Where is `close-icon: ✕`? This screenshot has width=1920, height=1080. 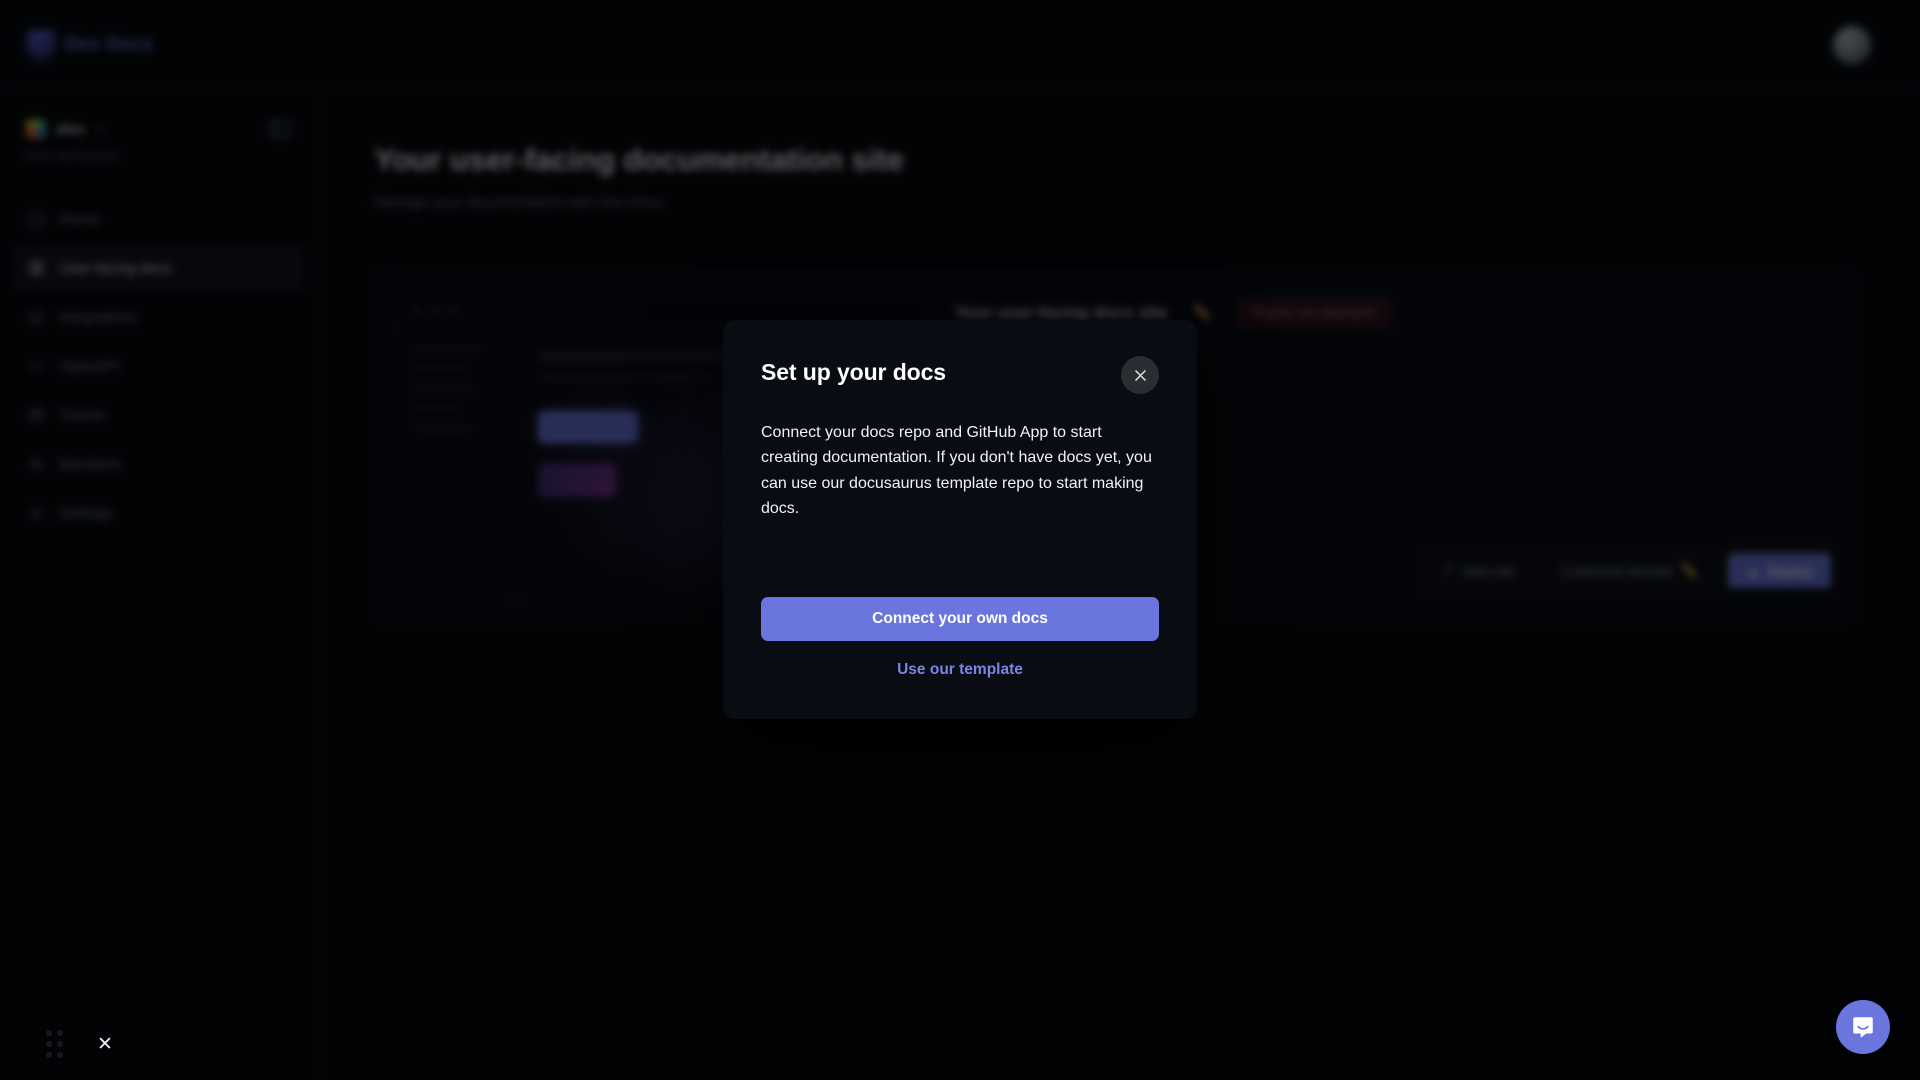 close-icon: ✕ is located at coordinates (105, 1044).